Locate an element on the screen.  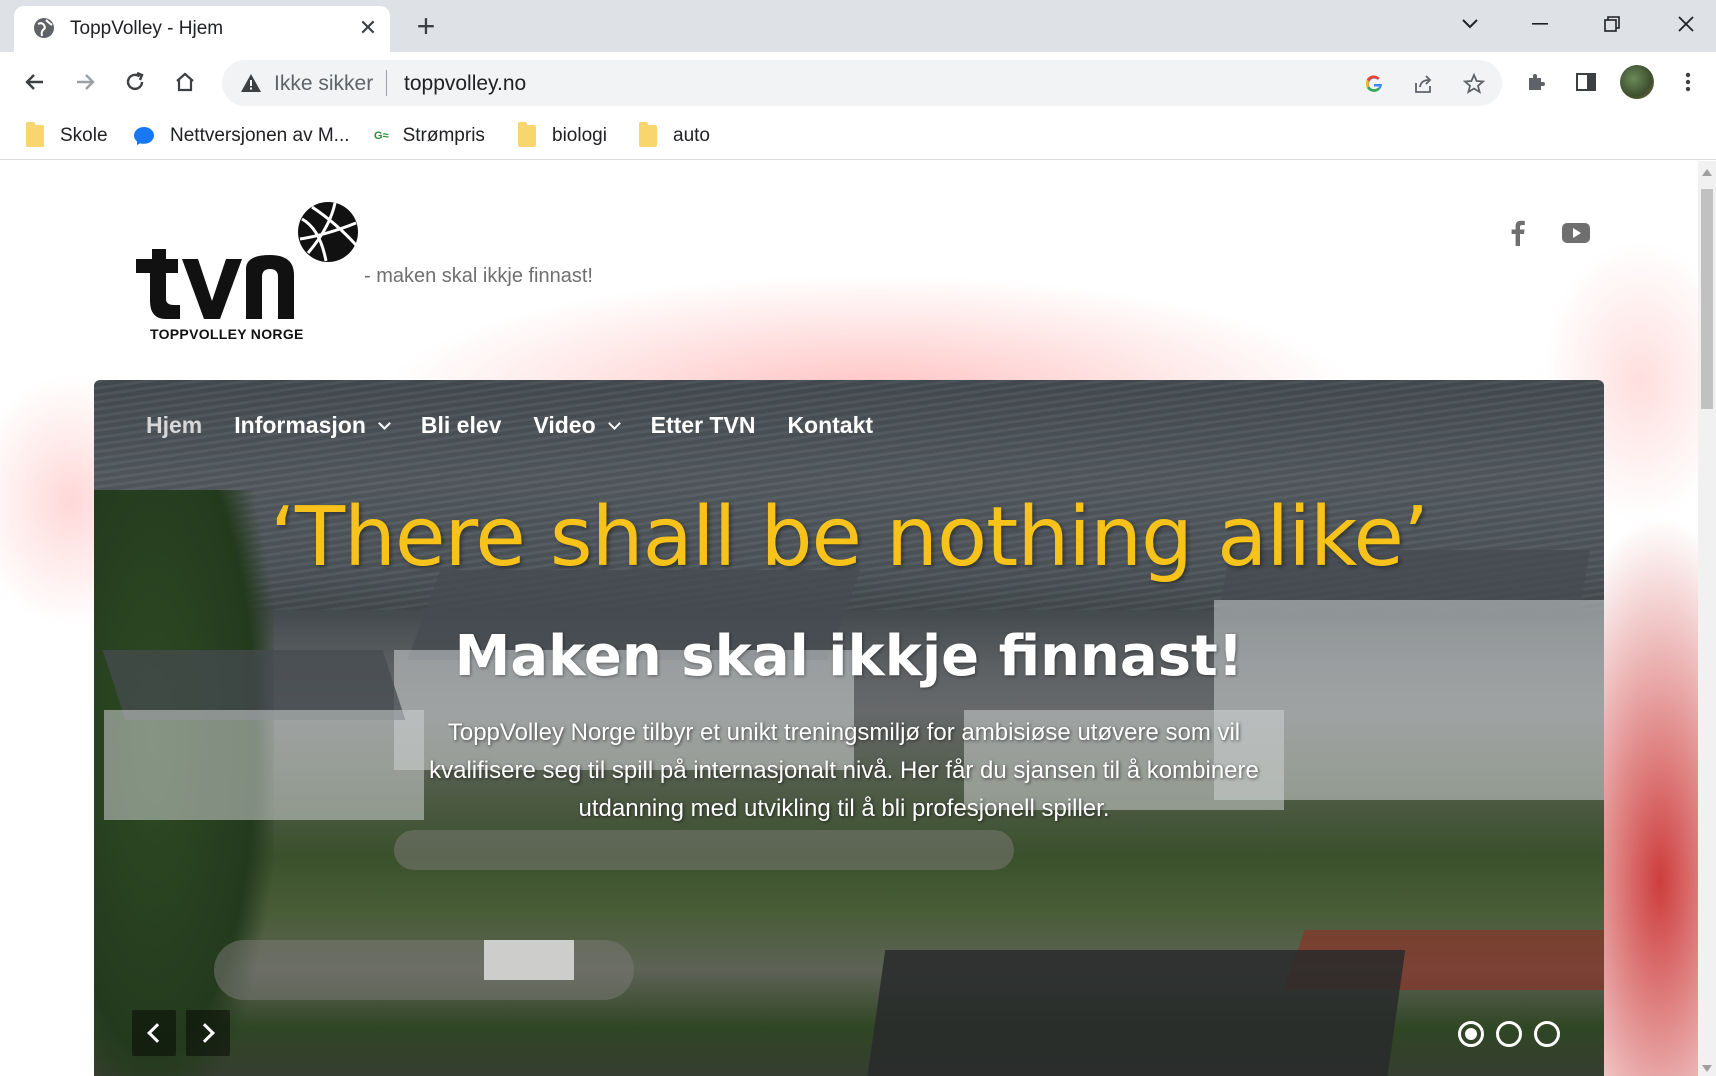
hero-building is located at coordinates (264, 765).